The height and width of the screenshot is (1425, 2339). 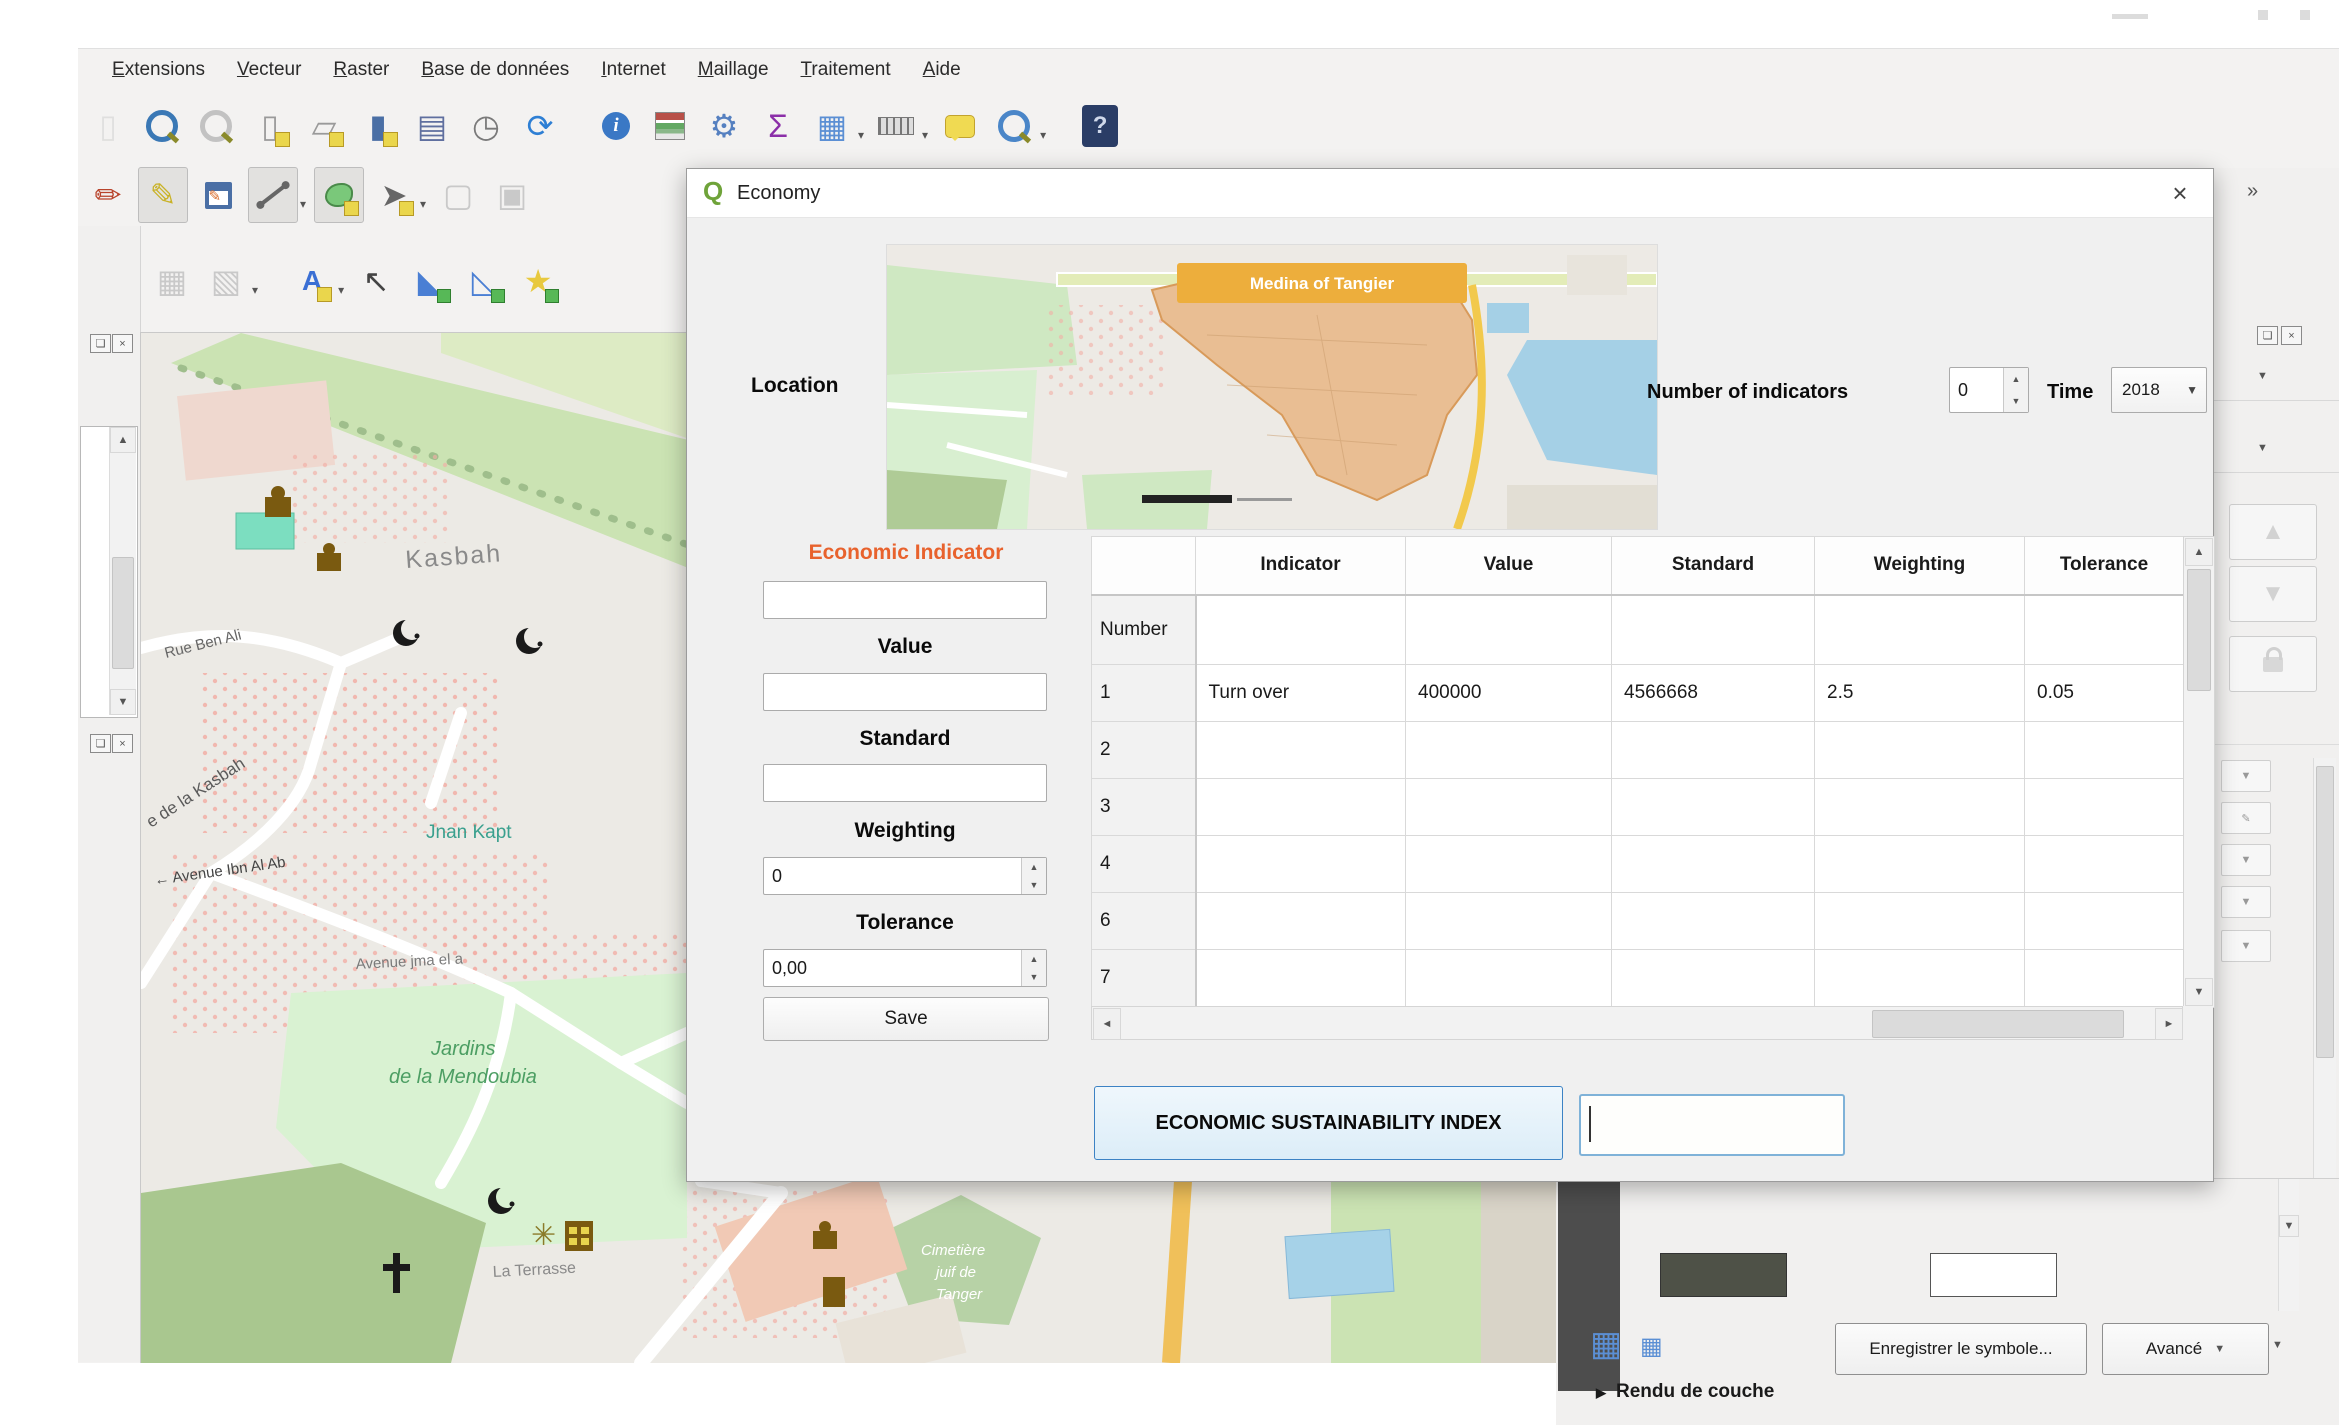 What do you see at coordinates (1107, 1024) in the screenshot?
I see `scroll-left-icon: ◄` at bounding box center [1107, 1024].